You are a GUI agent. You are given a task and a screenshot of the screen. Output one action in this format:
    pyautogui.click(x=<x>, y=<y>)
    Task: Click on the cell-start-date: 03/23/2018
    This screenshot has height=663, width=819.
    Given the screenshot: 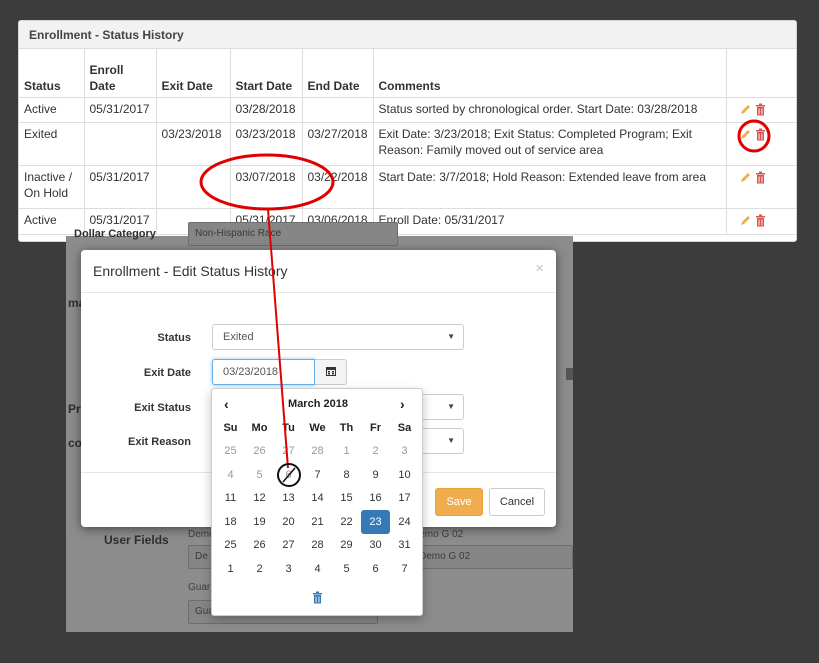 What is the action you would take?
    pyautogui.click(x=266, y=143)
    